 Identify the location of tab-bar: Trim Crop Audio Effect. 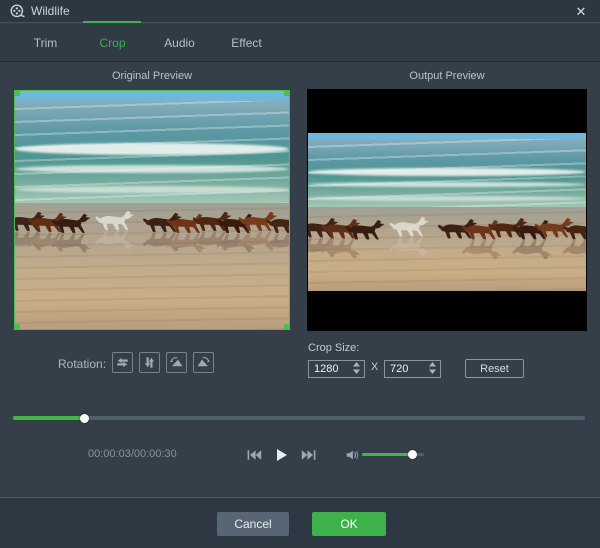
(300, 41).